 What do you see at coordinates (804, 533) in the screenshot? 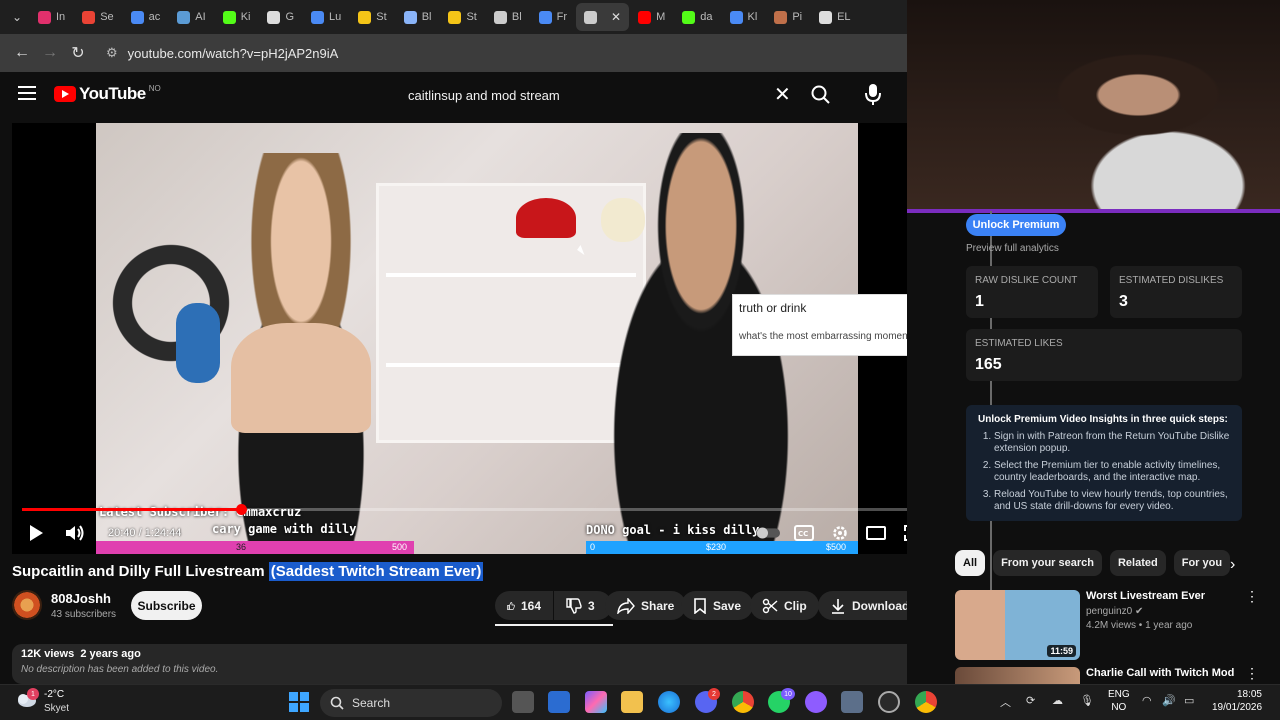
I see `captions-button: CC` at bounding box center [804, 533].